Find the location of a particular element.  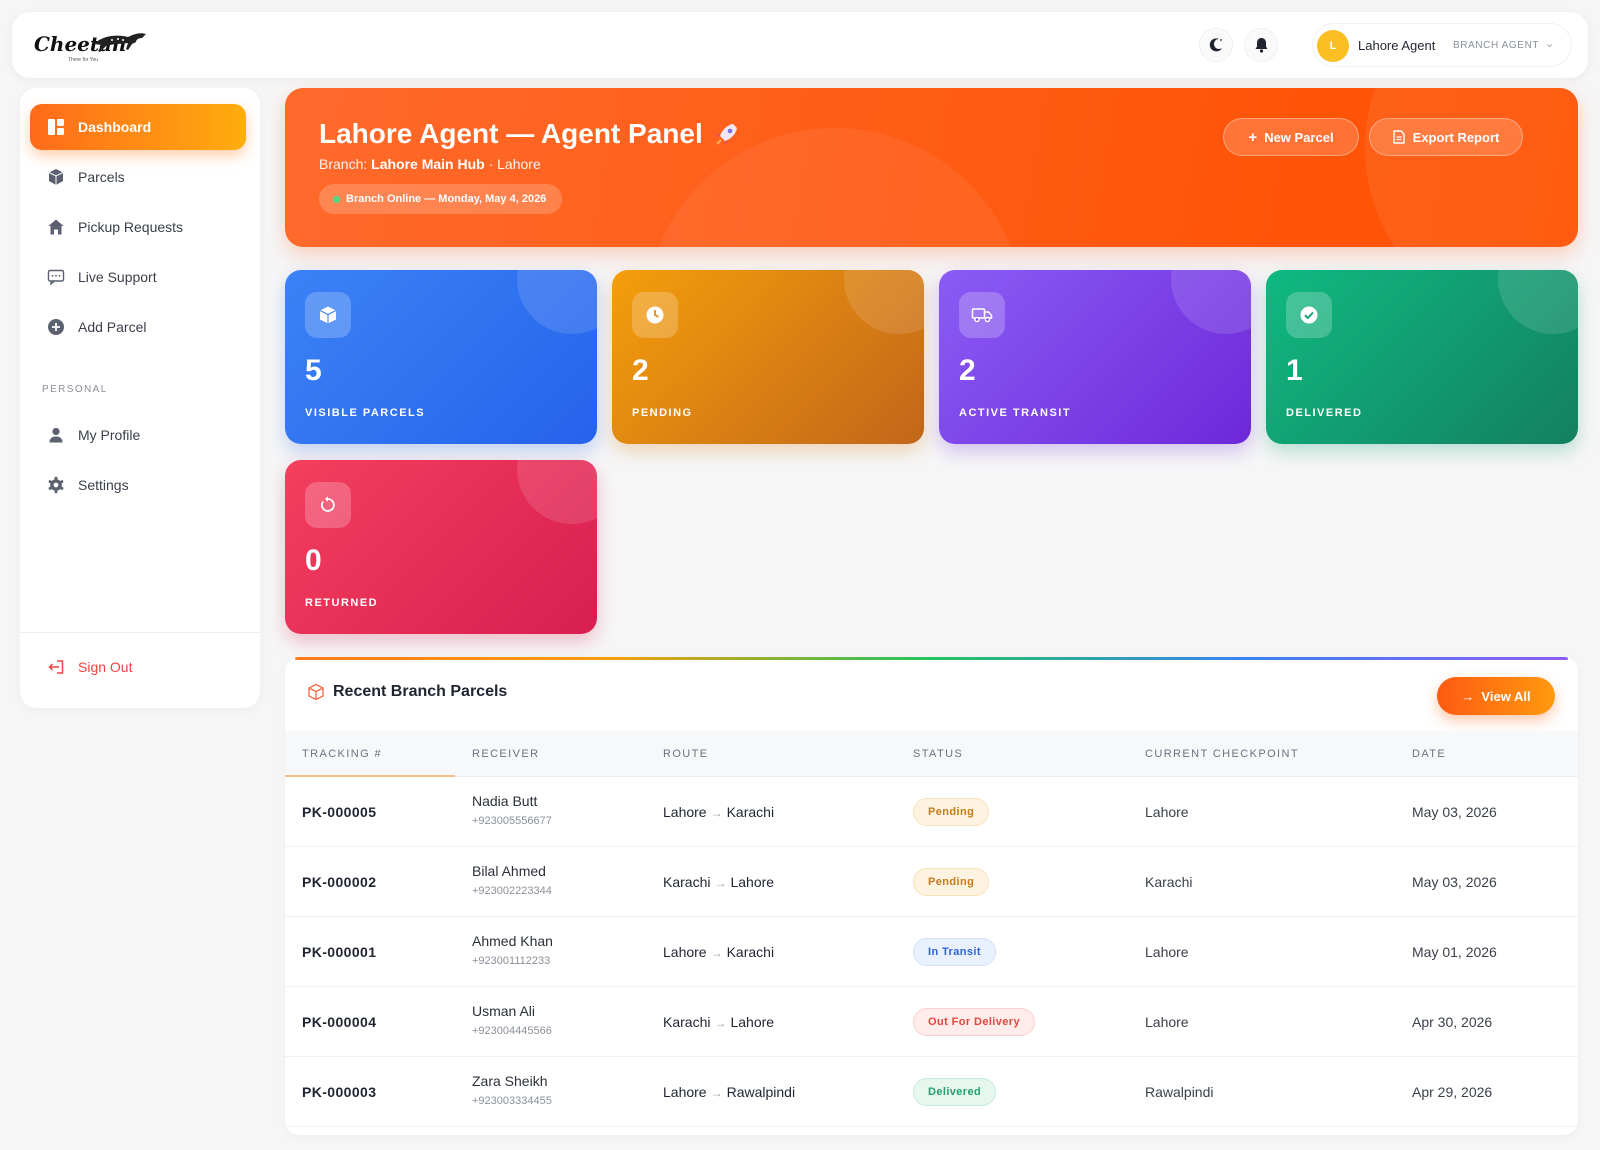

sidebar-item-dashboard: Dashboard is located at coordinates (138, 127).